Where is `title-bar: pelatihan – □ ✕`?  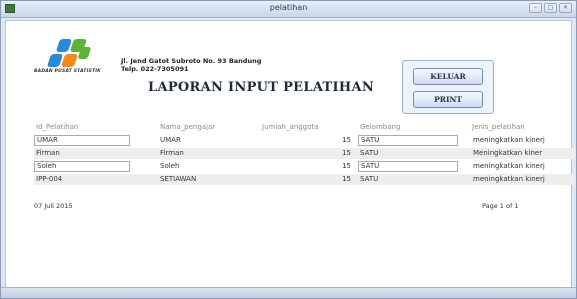
title-bar: pelatihan – □ ✕ is located at coordinates (288, 9).